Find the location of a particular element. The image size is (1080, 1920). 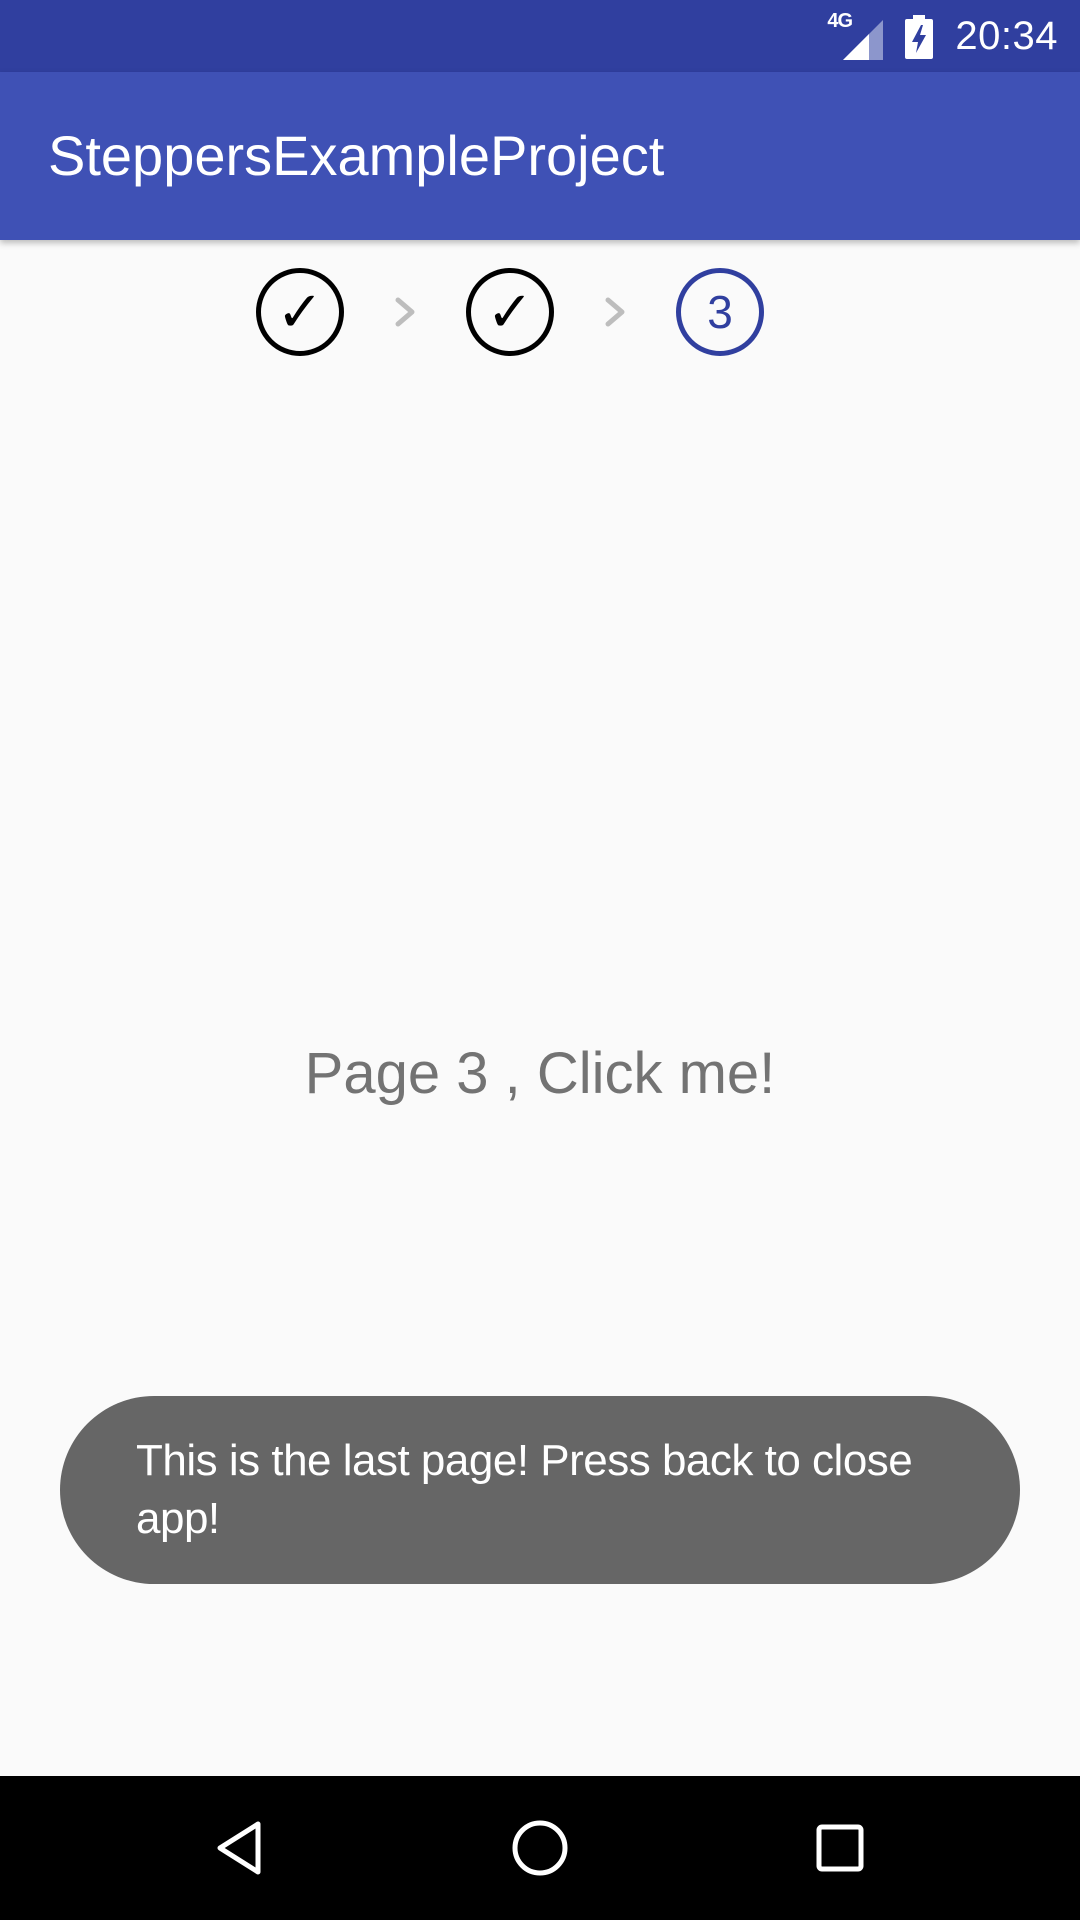

recents-square-icon is located at coordinates (840, 1848).